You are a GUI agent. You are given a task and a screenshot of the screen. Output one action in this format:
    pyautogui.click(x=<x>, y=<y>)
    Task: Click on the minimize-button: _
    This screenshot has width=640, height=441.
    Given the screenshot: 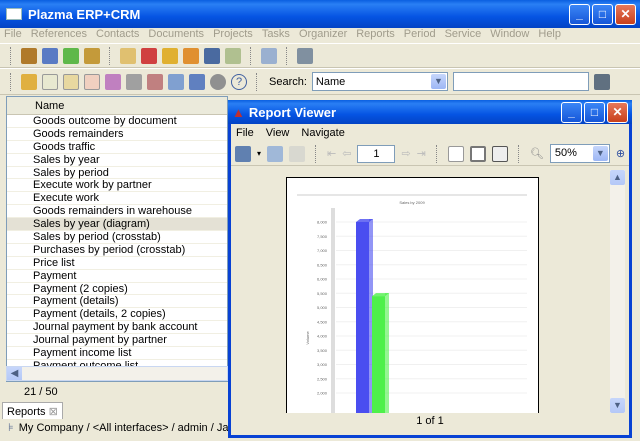 What is the action you would take?
    pyautogui.click(x=579, y=14)
    